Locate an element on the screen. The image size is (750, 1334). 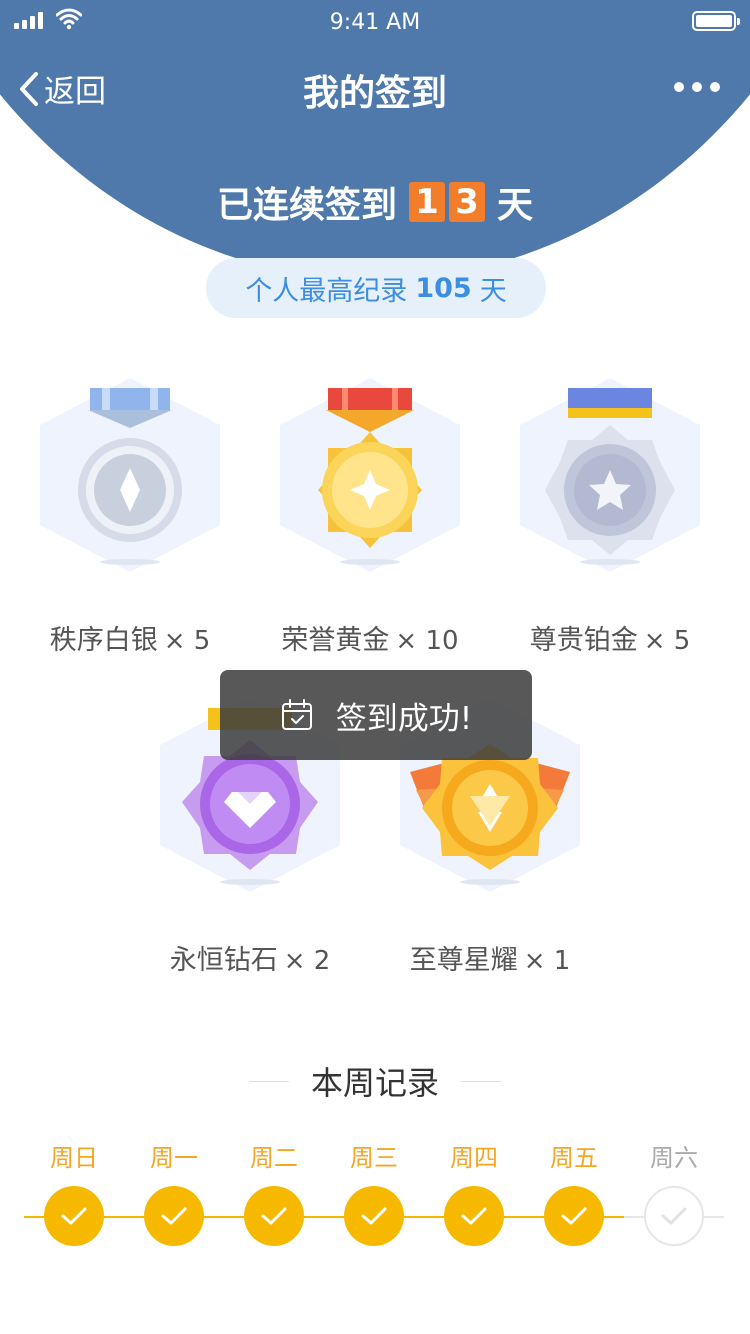
page-title: 我的签到 is located at coordinates (374, 93).